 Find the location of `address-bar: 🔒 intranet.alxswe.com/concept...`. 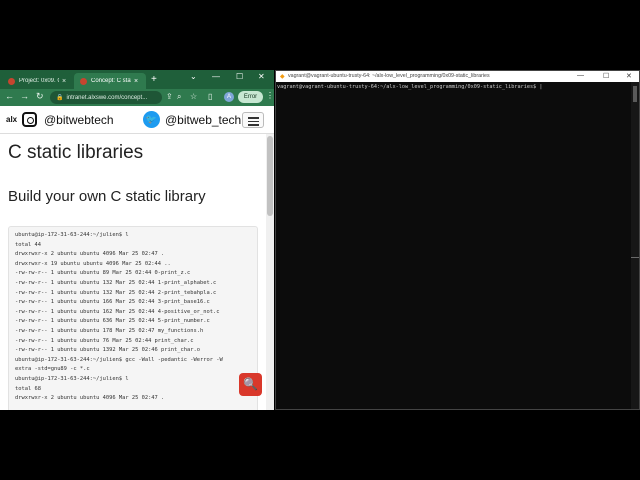

address-bar: 🔒 intranet.alxswe.com/concept... is located at coordinates (106, 97).